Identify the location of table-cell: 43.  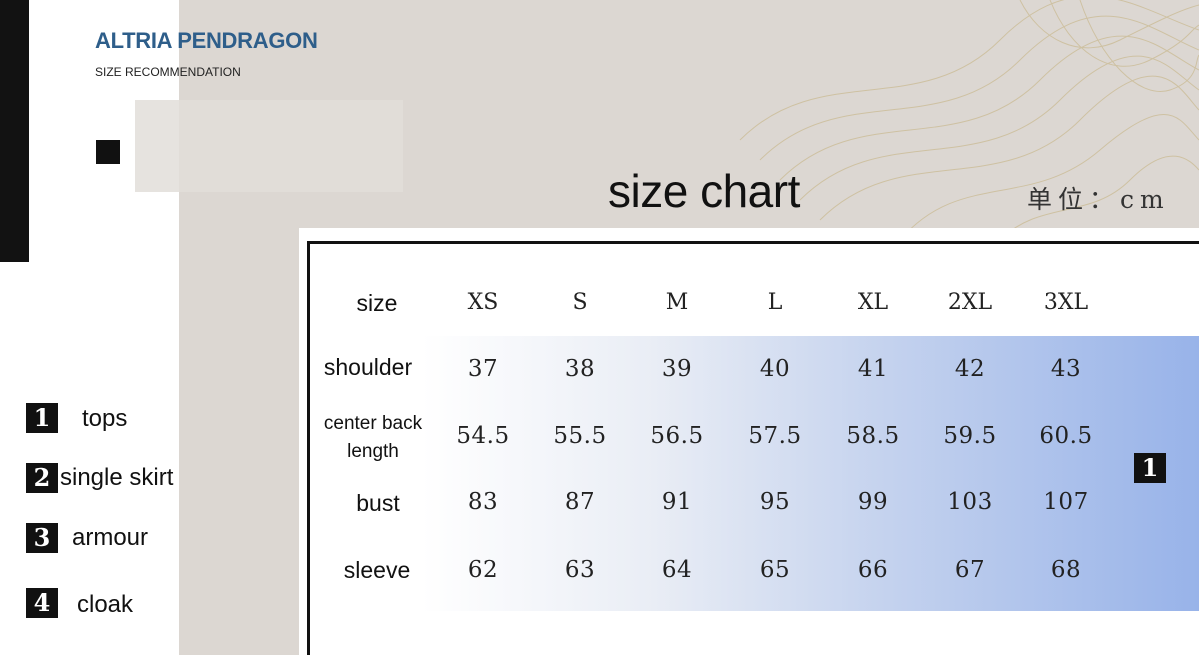
(1066, 369).